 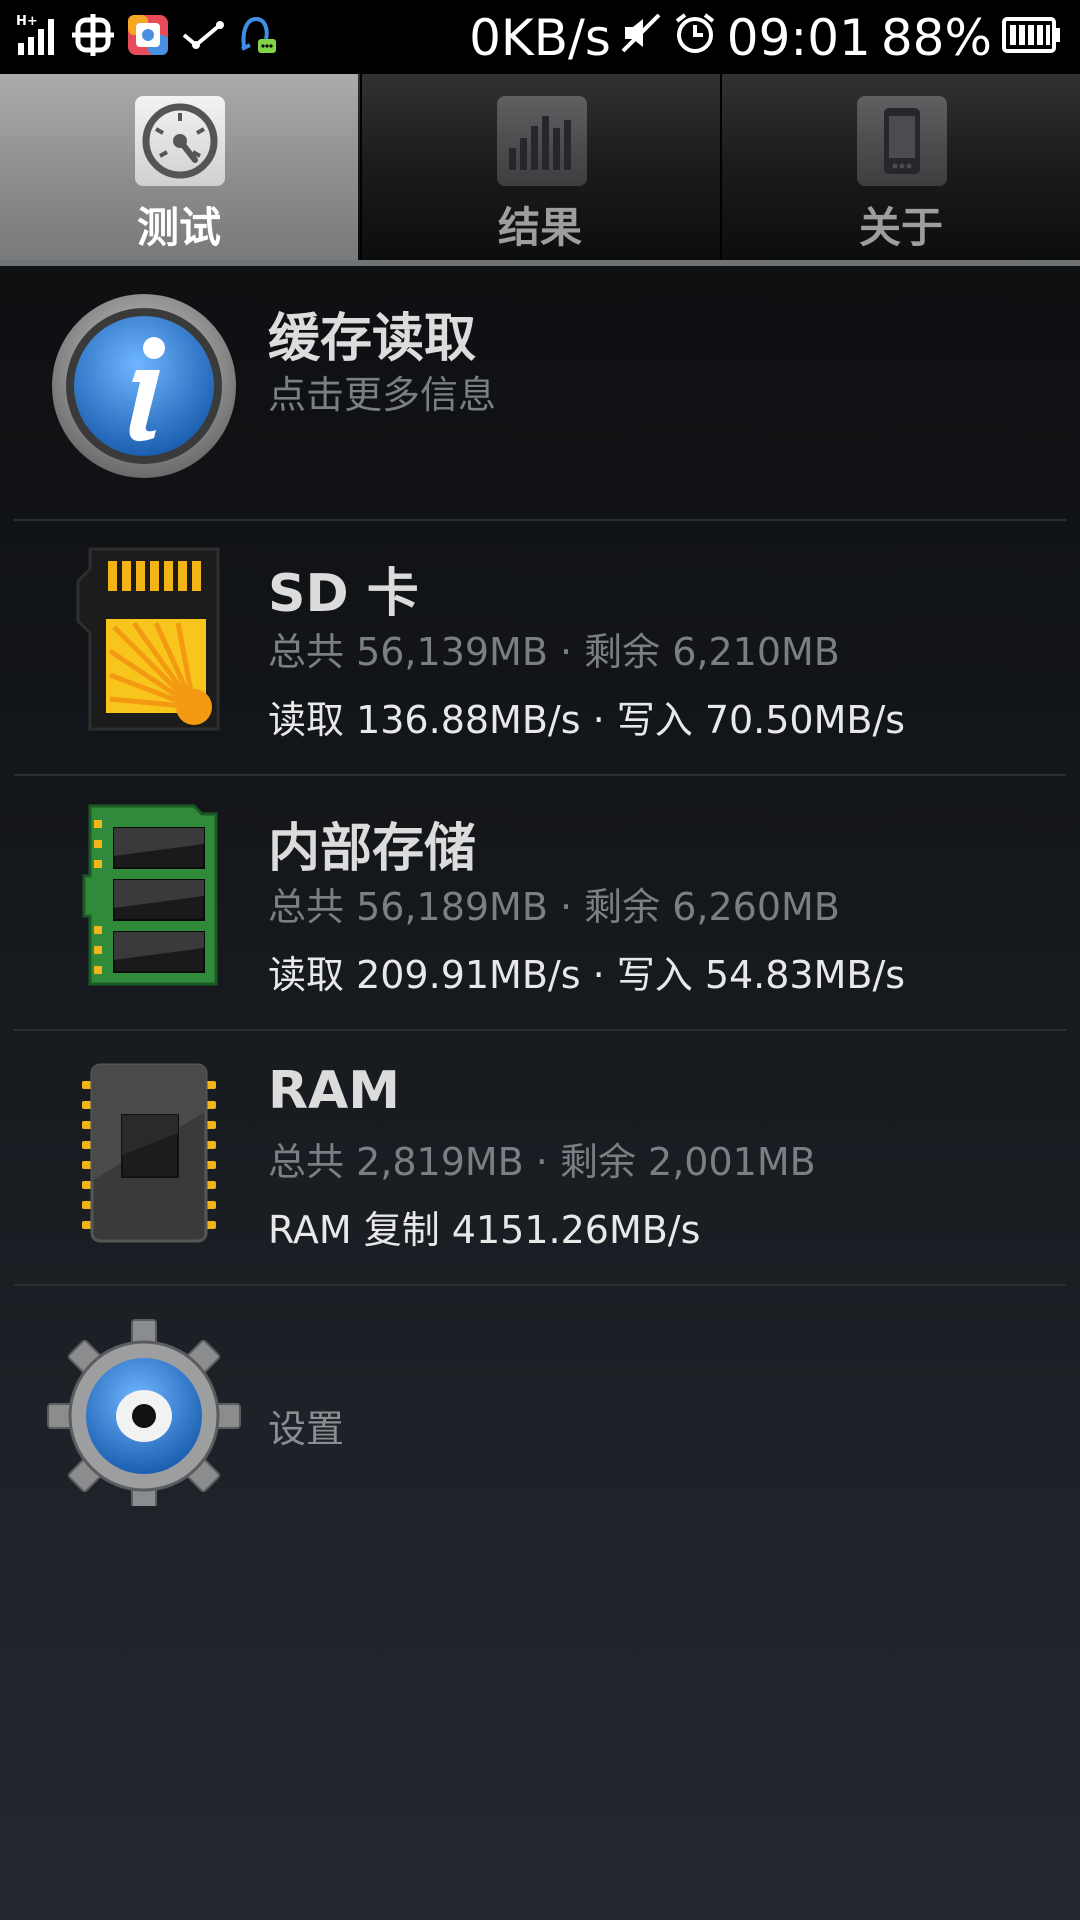 I want to click on tab-test-label: 测试, so click(x=178, y=227).